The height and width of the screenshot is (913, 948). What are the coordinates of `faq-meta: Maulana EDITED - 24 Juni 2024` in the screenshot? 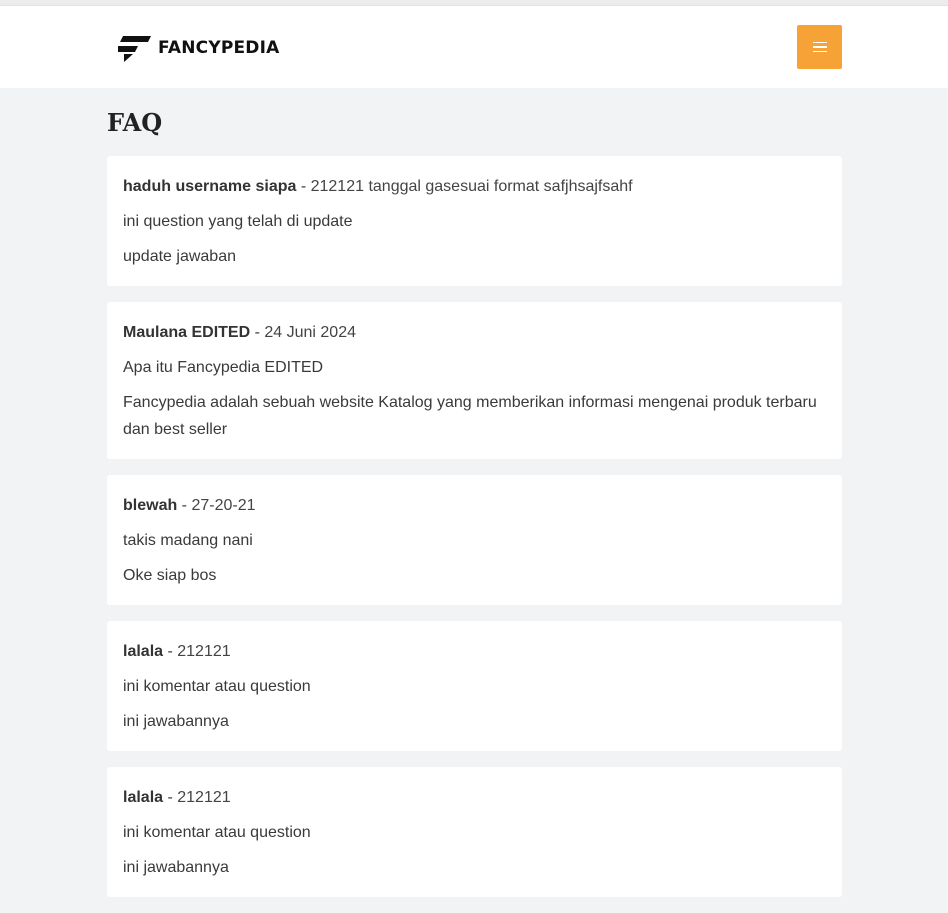 It's located at (239, 332).